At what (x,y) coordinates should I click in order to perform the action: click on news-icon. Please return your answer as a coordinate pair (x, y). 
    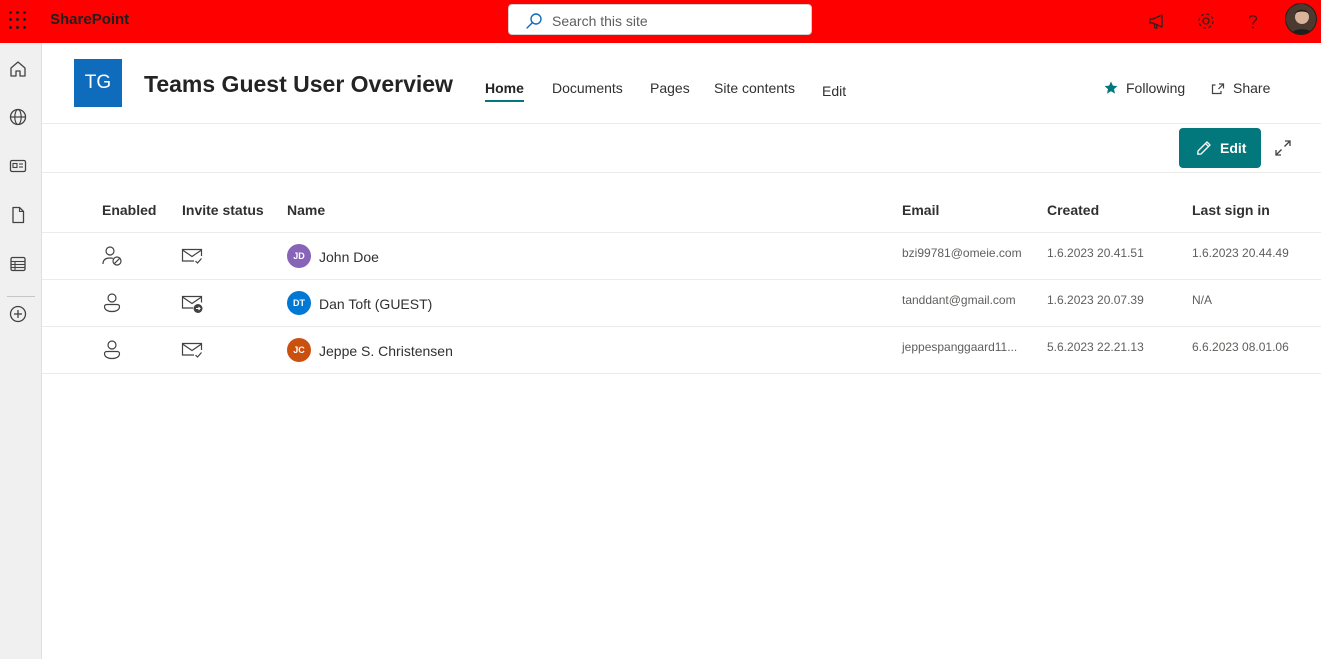
    Looking at the image, I should click on (18, 166).